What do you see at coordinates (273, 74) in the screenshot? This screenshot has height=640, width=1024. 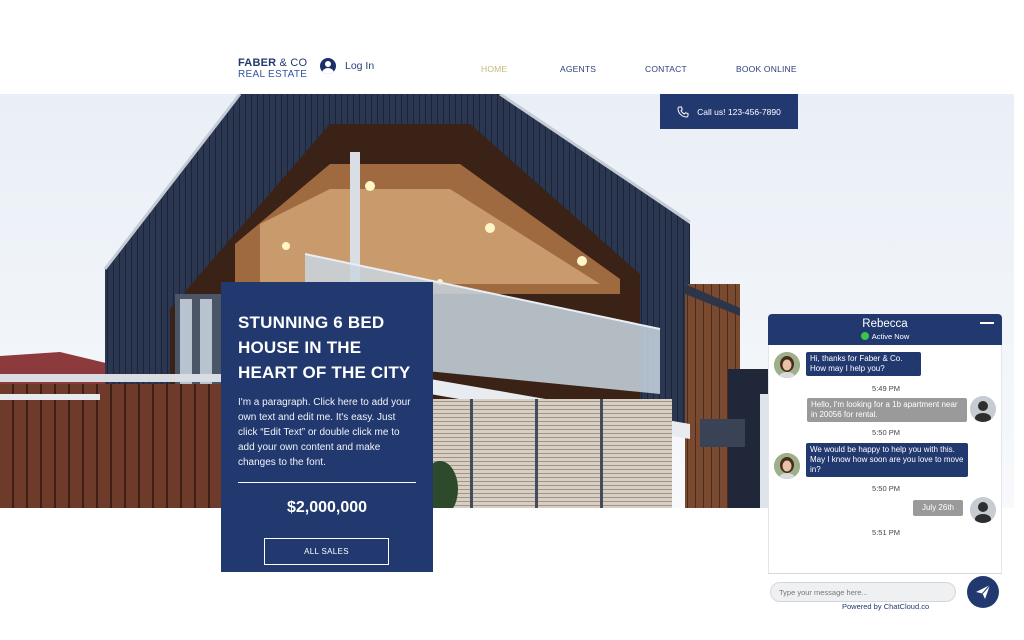 I see `logo-tagline: REAL ESTATE` at bounding box center [273, 74].